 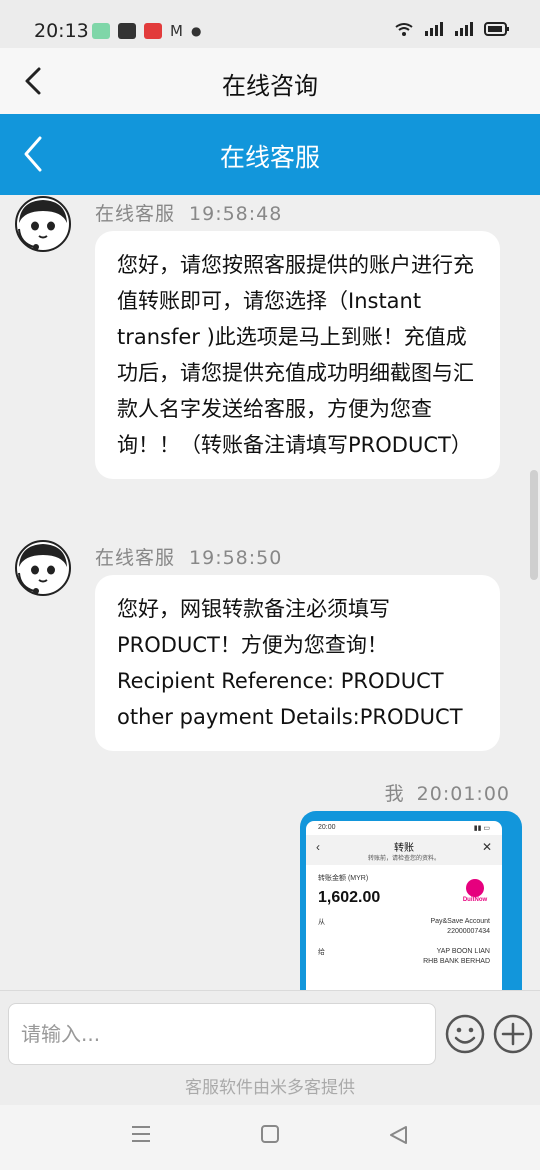 I want to click on wifi-icon, so click(x=404, y=29).